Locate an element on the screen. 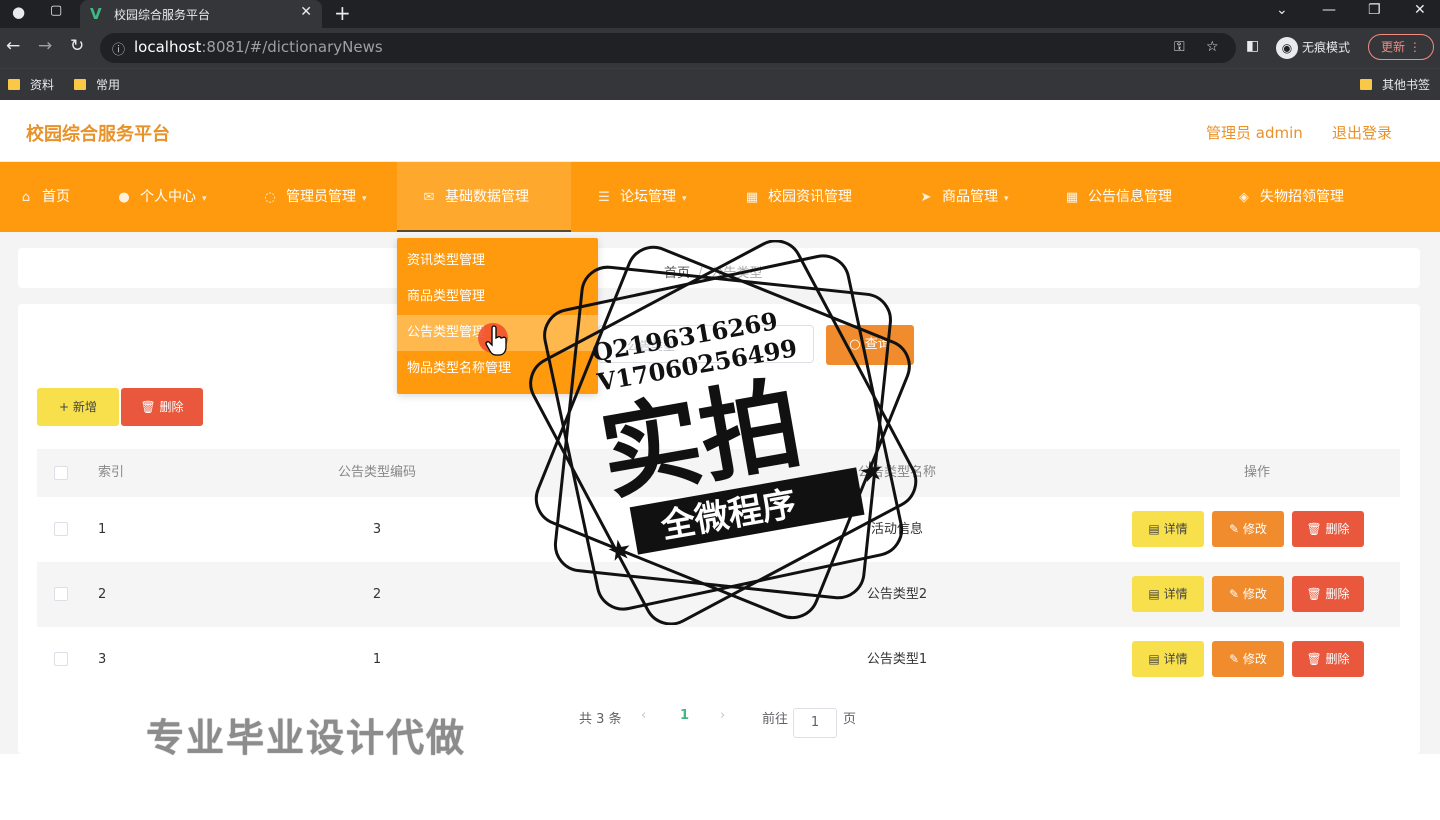 The height and width of the screenshot is (820, 1440). pagination-total: 共 3 条 is located at coordinates (600, 719).